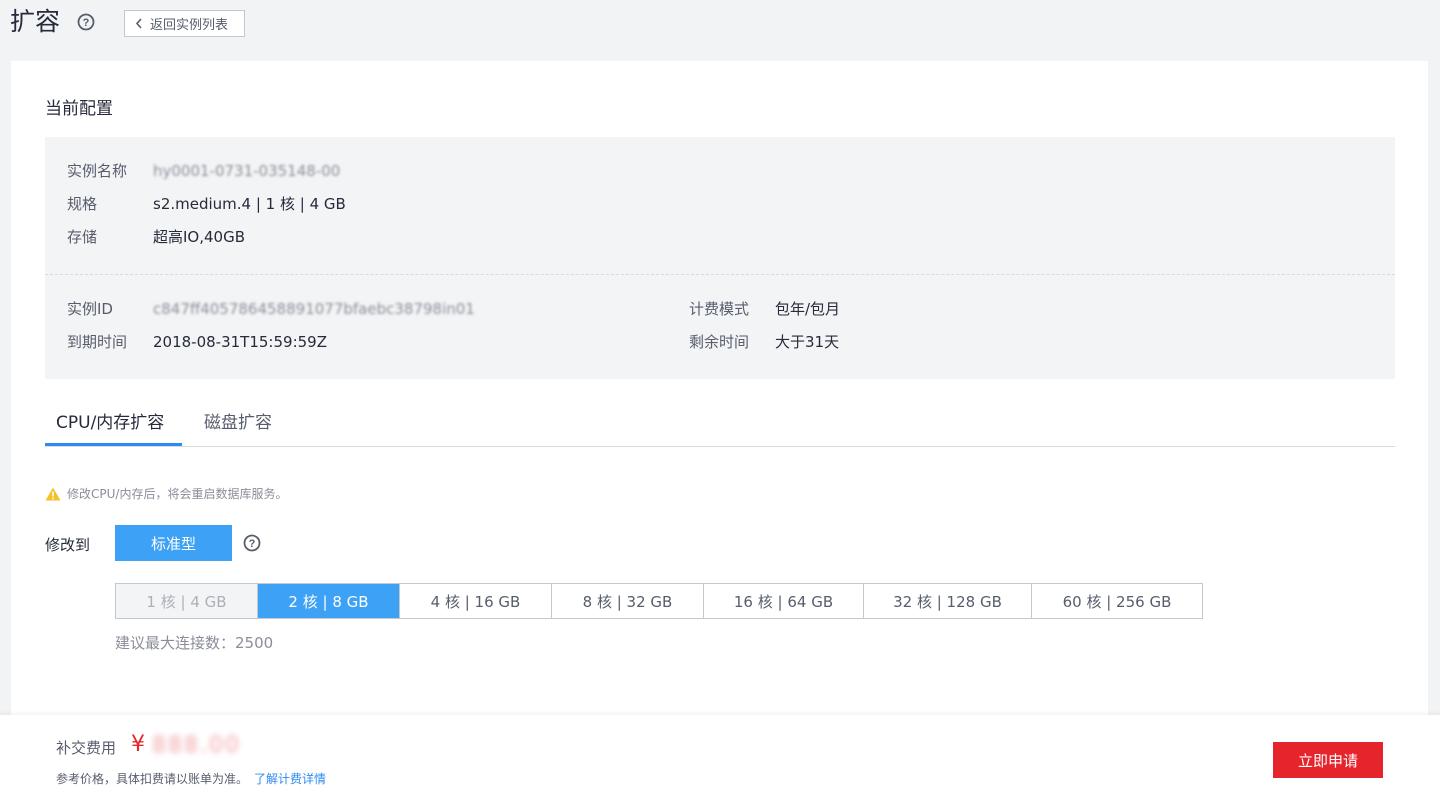  Describe the element at coordinates (138, 744) in the screenshot. I see `fee-currency: ¥` at that location.